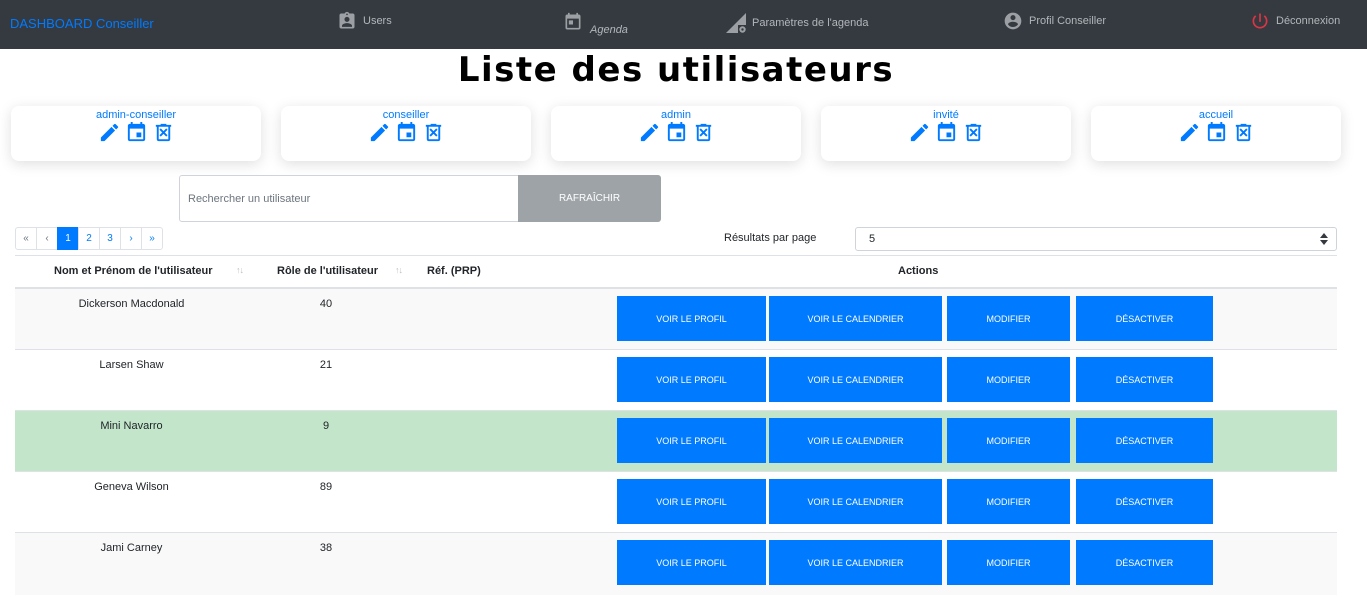  I want to click on user-role: 38, so click(326, 548).